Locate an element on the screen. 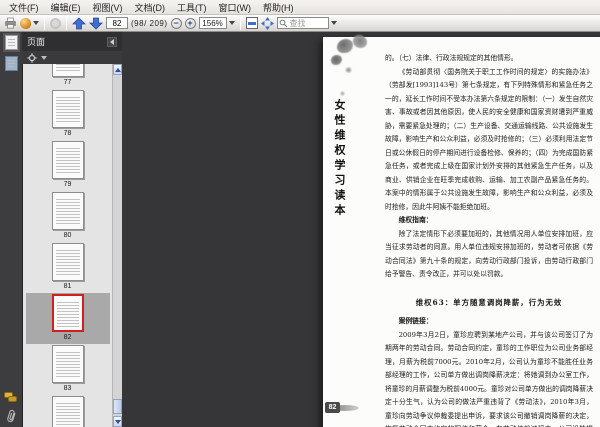  previous-view-button is located at coordinates (55, 23).